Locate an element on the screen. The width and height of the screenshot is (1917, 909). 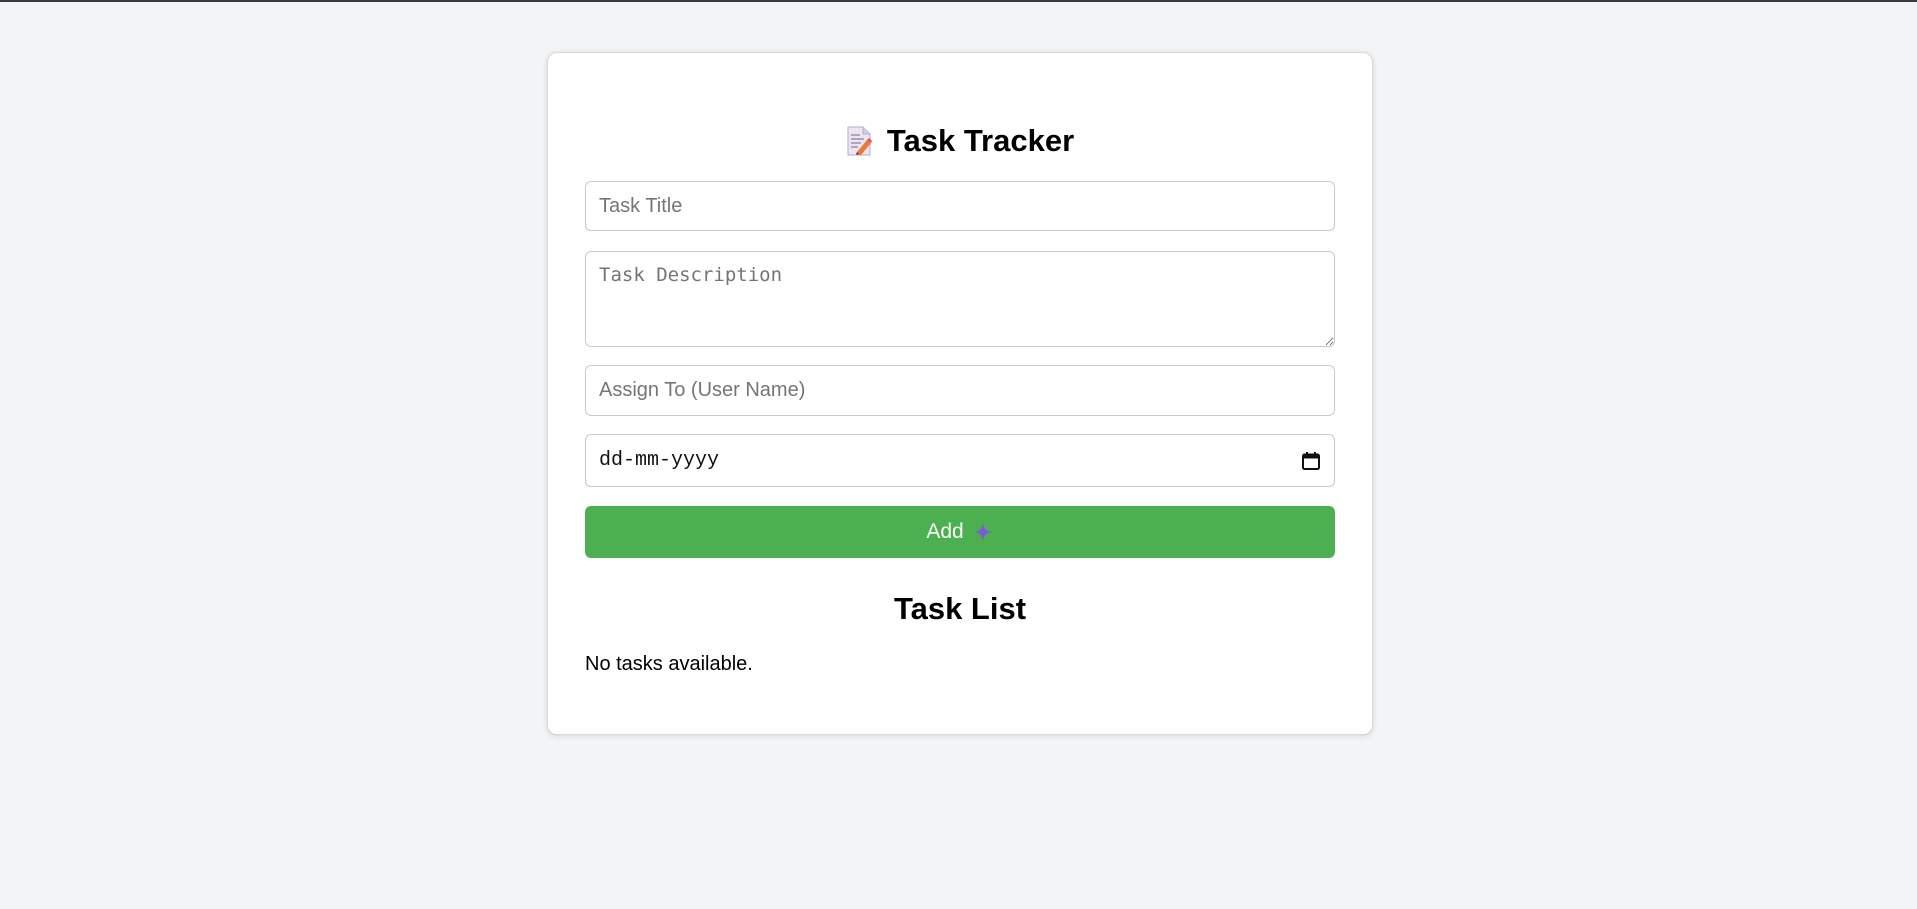
task-title-input is located at coordinates (960, 206).